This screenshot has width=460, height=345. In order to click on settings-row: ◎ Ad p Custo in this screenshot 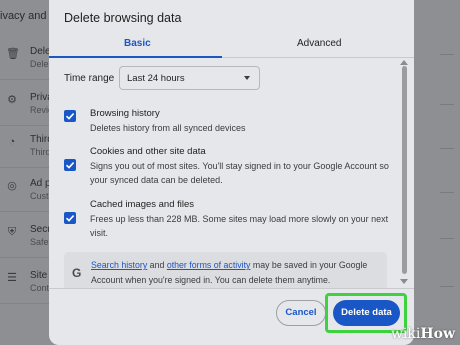, I will do `click(28, 192)`.